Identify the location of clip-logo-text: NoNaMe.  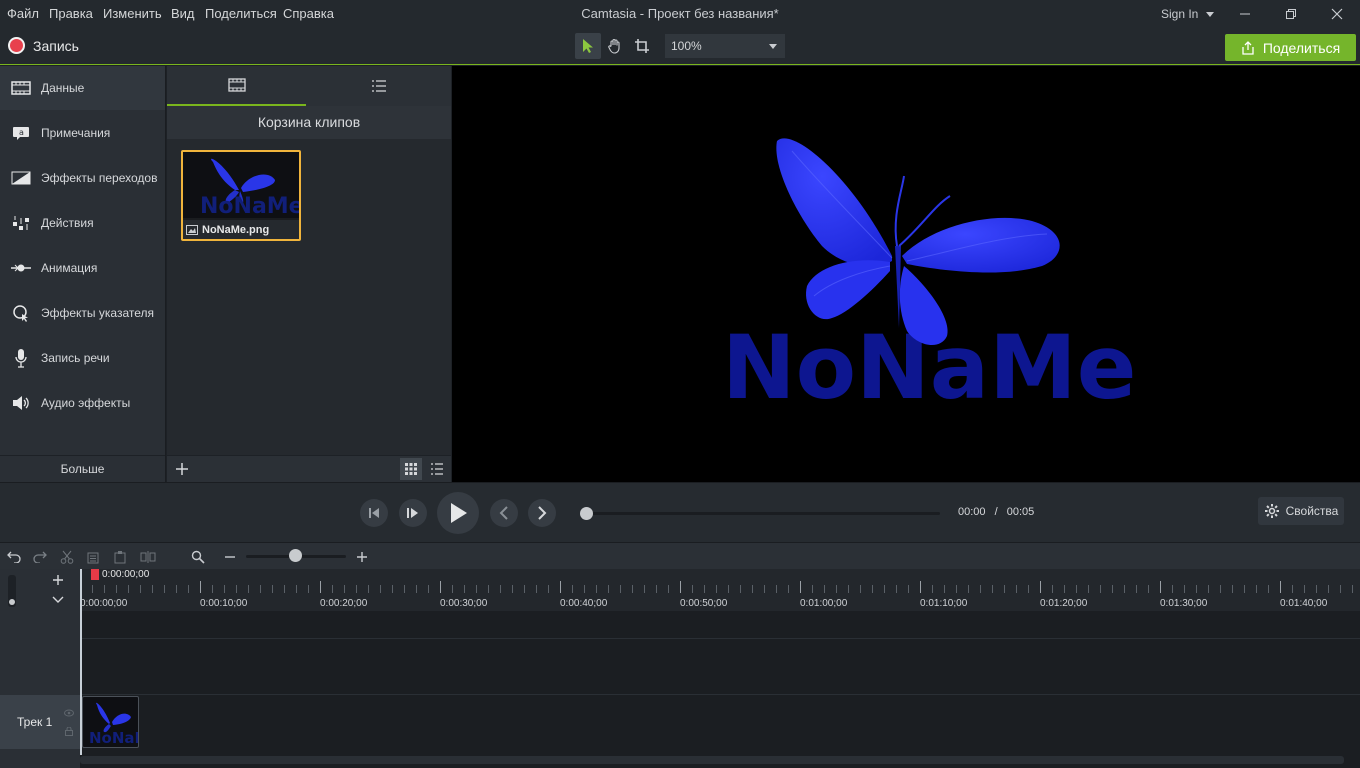
(114, 738).